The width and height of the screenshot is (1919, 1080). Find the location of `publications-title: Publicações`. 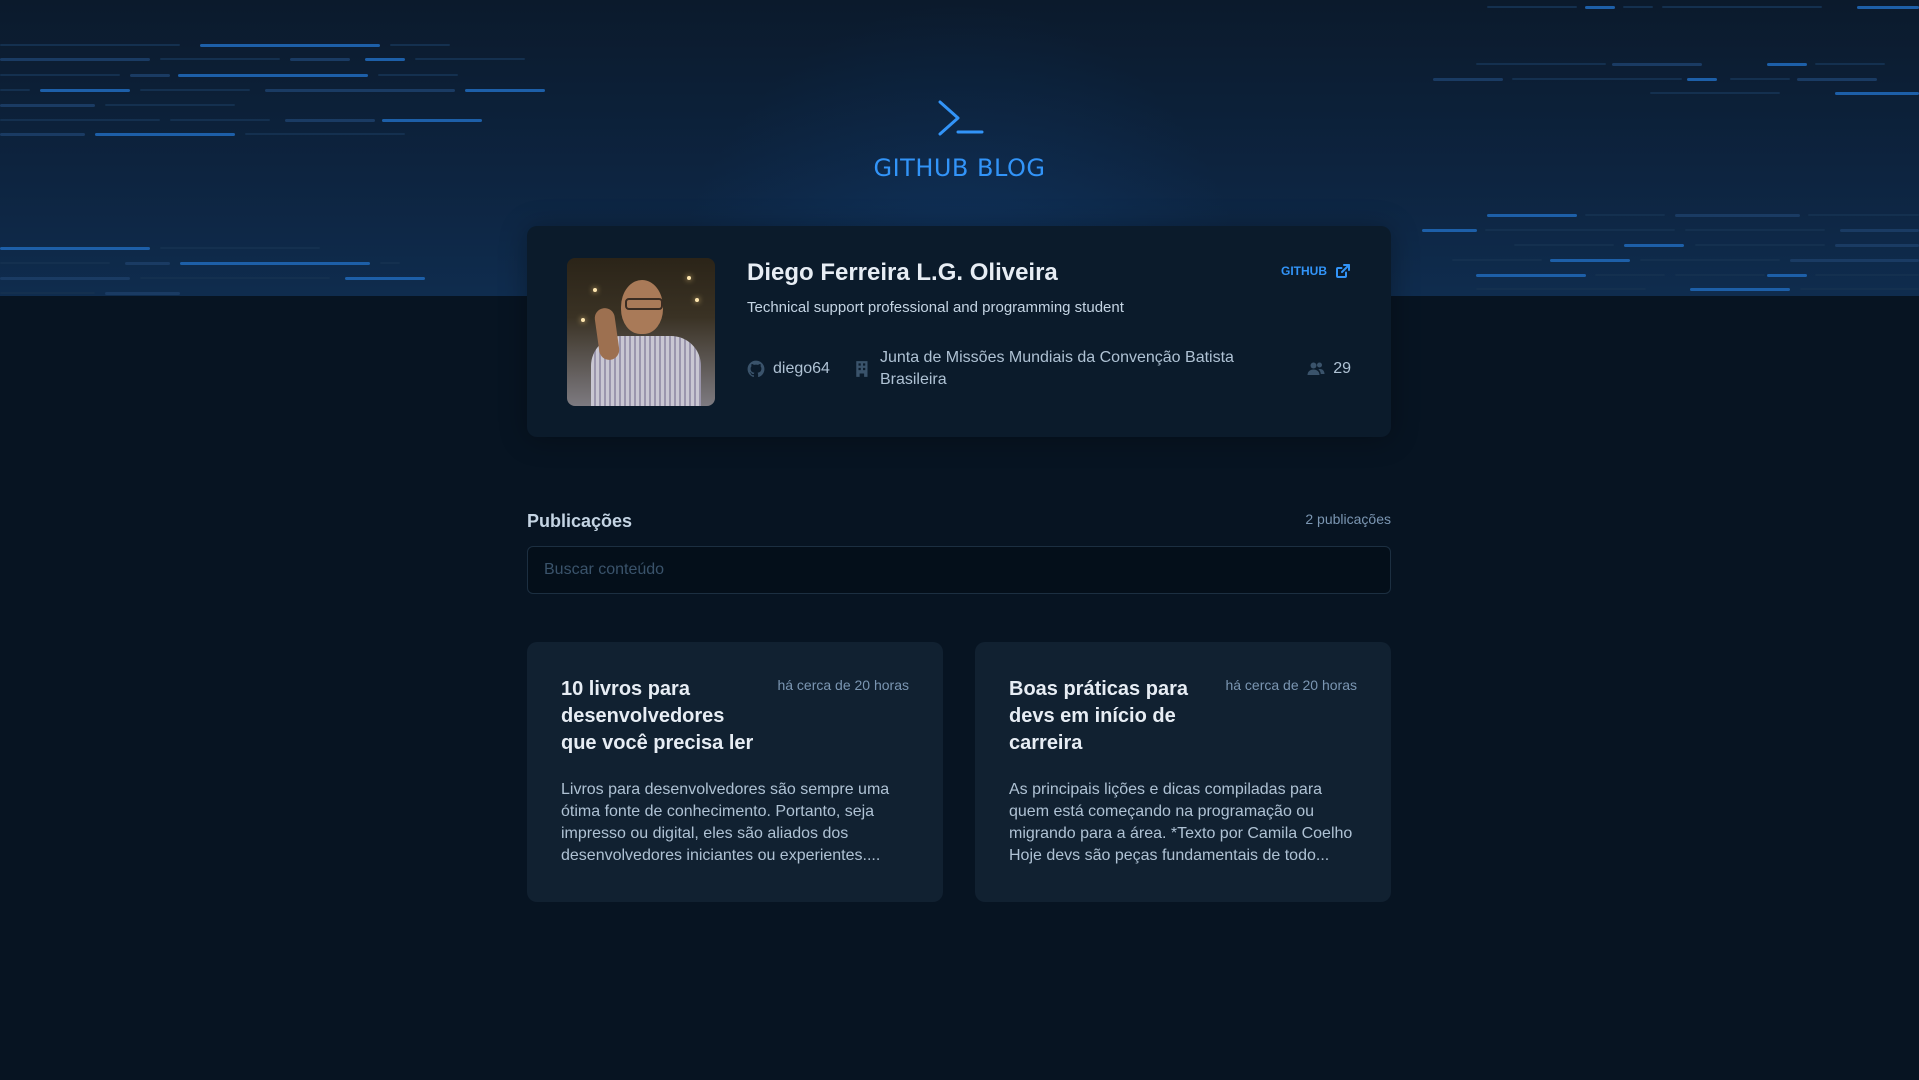

publications-title: Publicações is located at coordinates (580, 521).